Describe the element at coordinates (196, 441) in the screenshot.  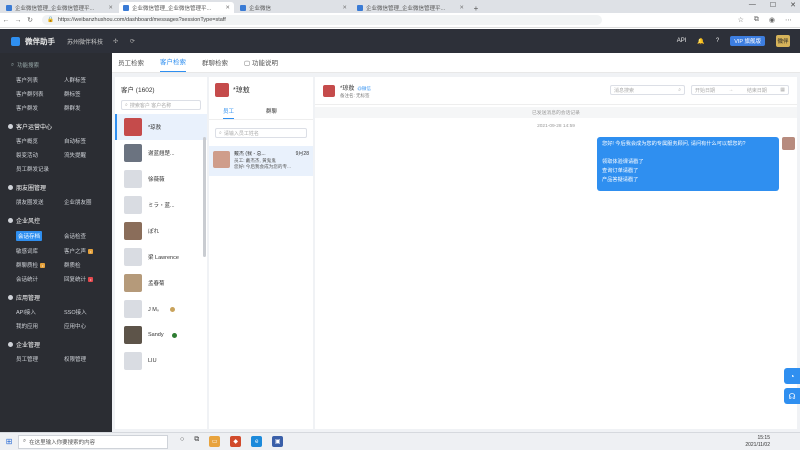
I see `task-view-icon: ⧉` at that location.